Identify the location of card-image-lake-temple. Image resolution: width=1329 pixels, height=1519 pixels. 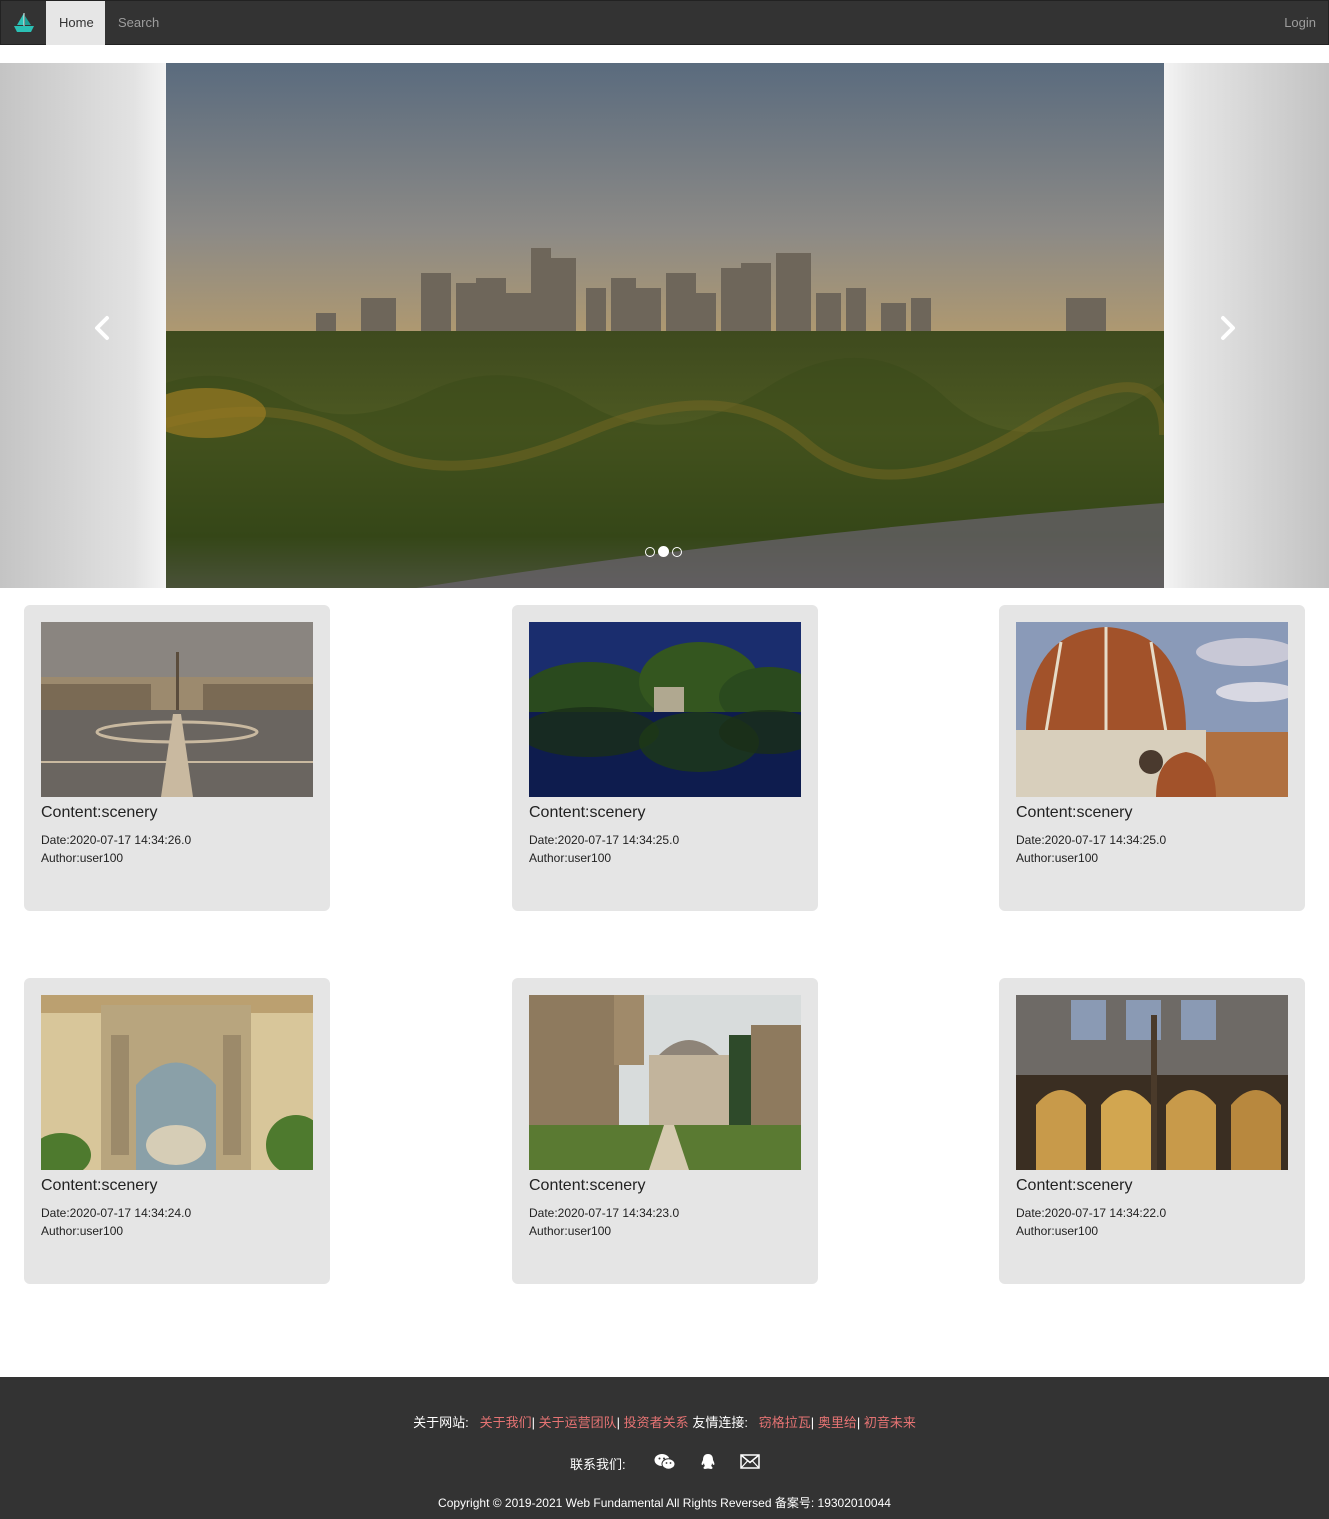
(665, 709).